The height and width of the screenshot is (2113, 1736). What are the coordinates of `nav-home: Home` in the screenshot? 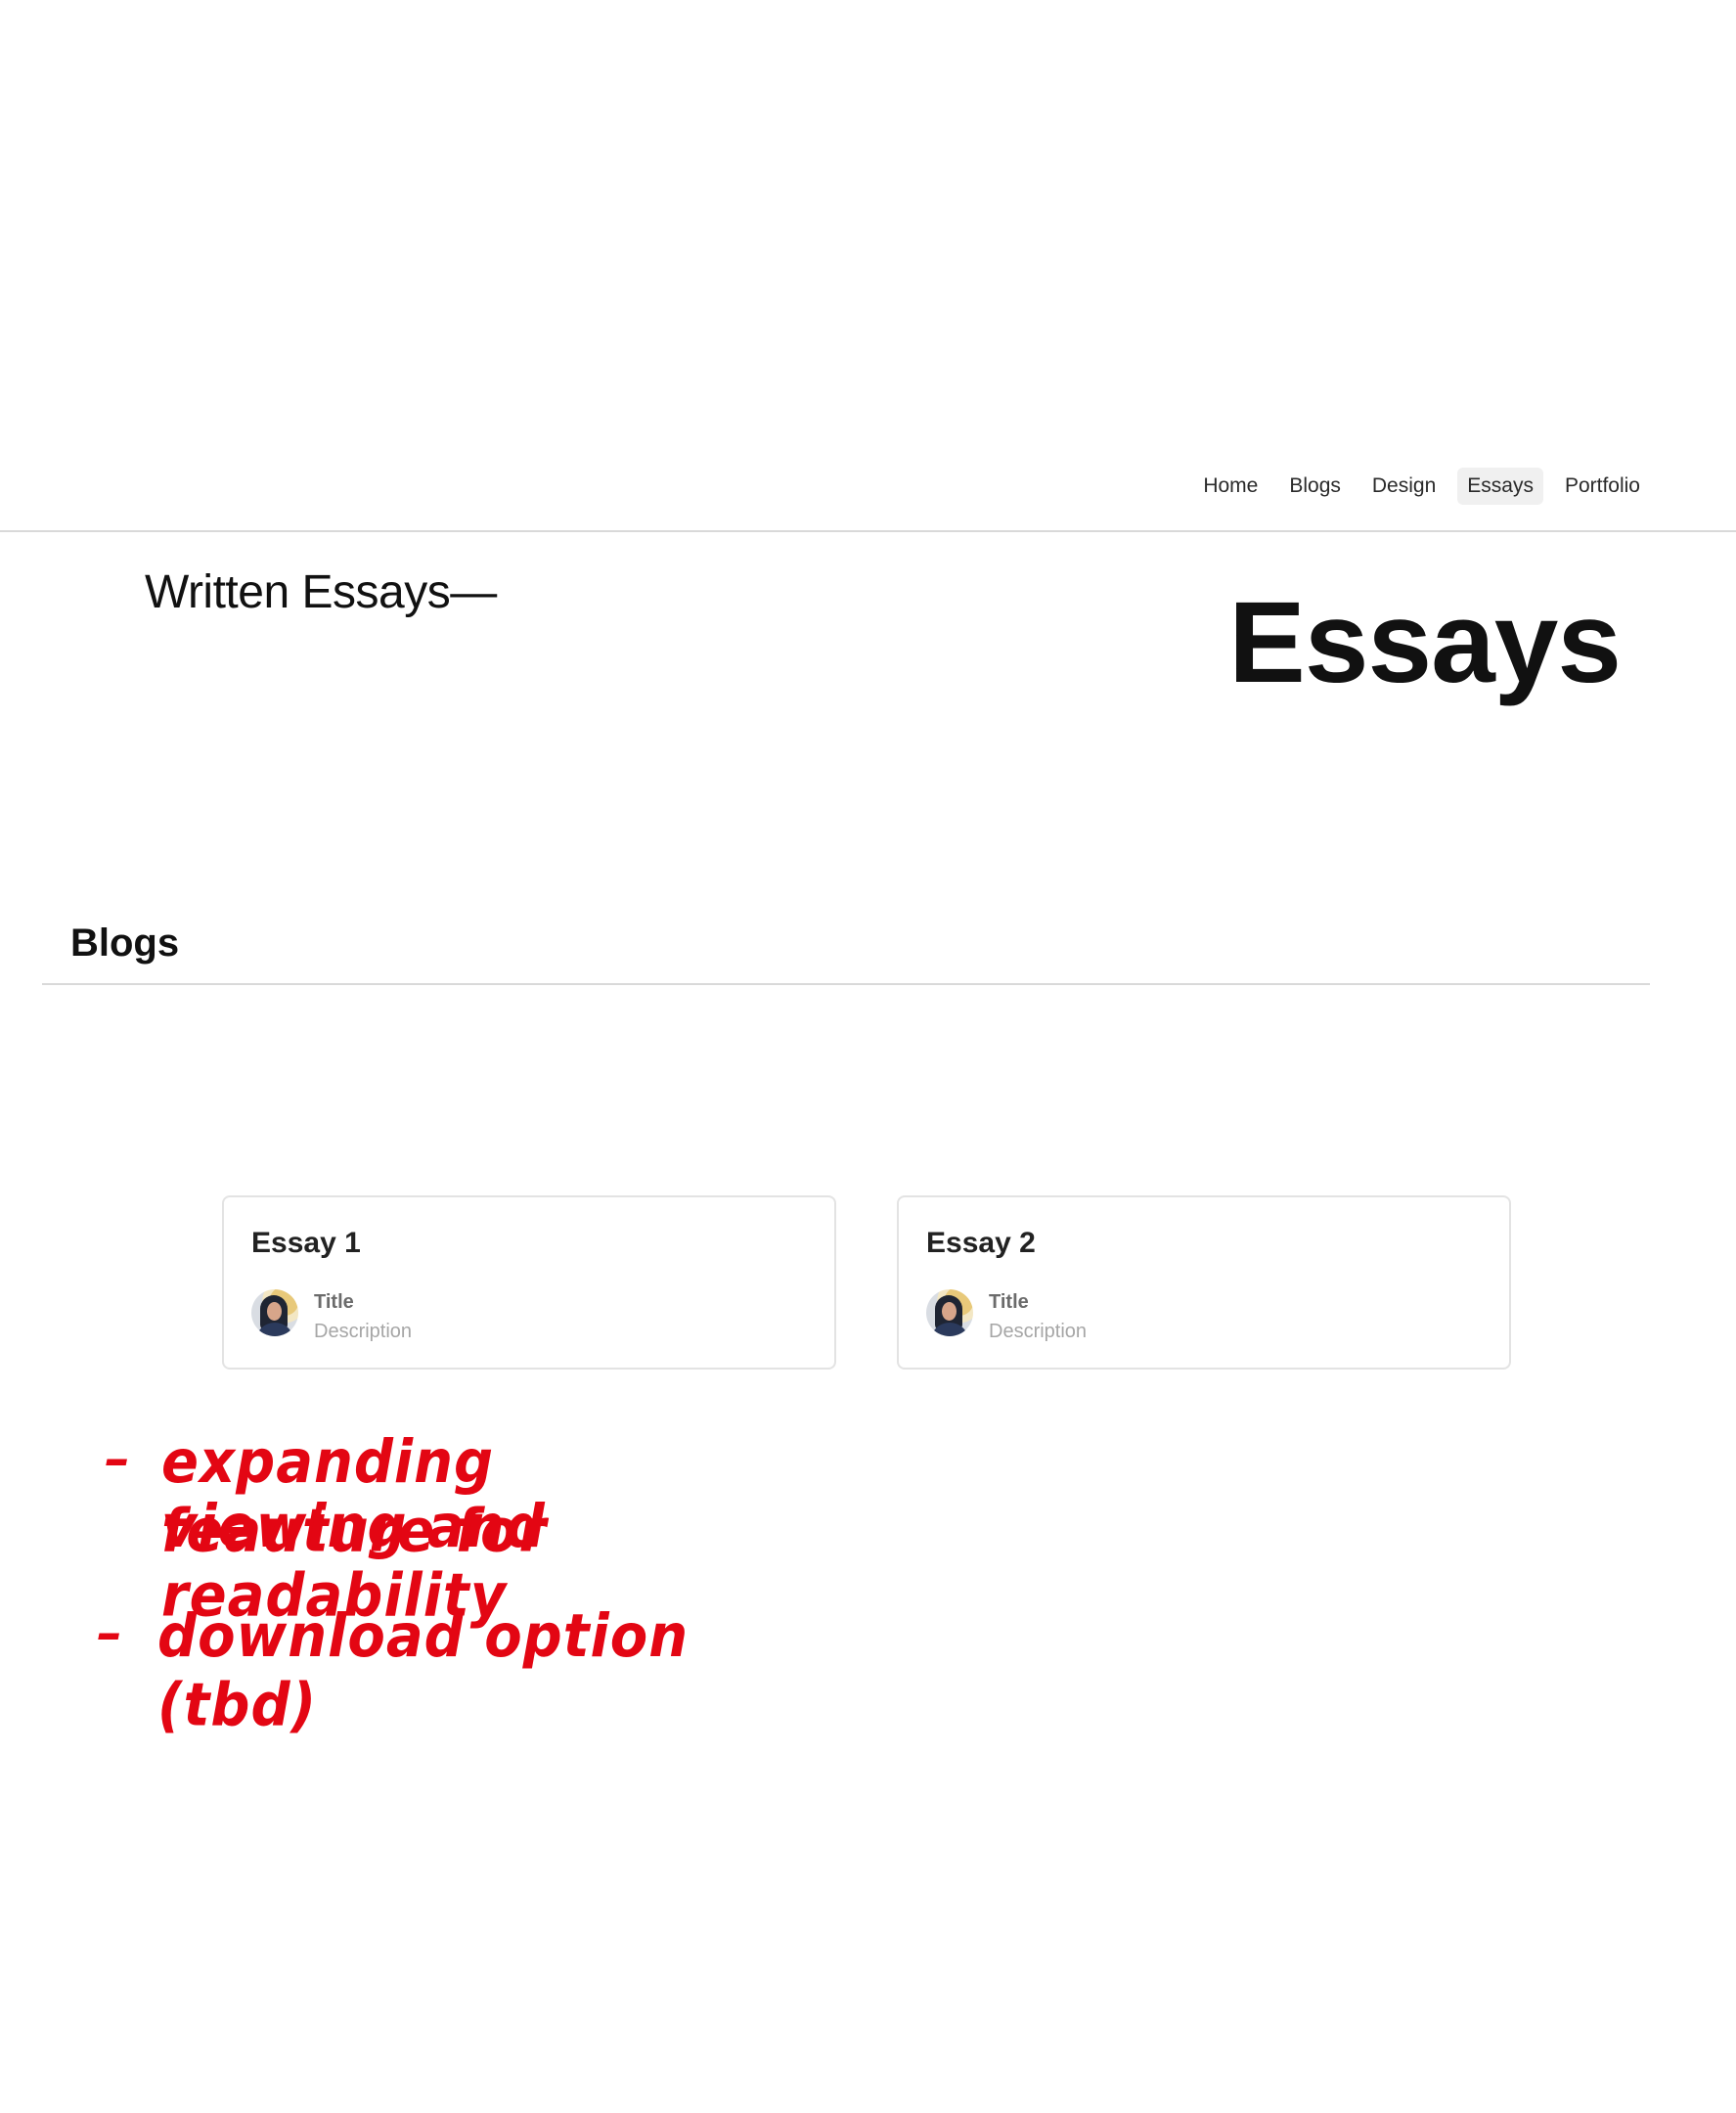 It's located at (1230, 487).